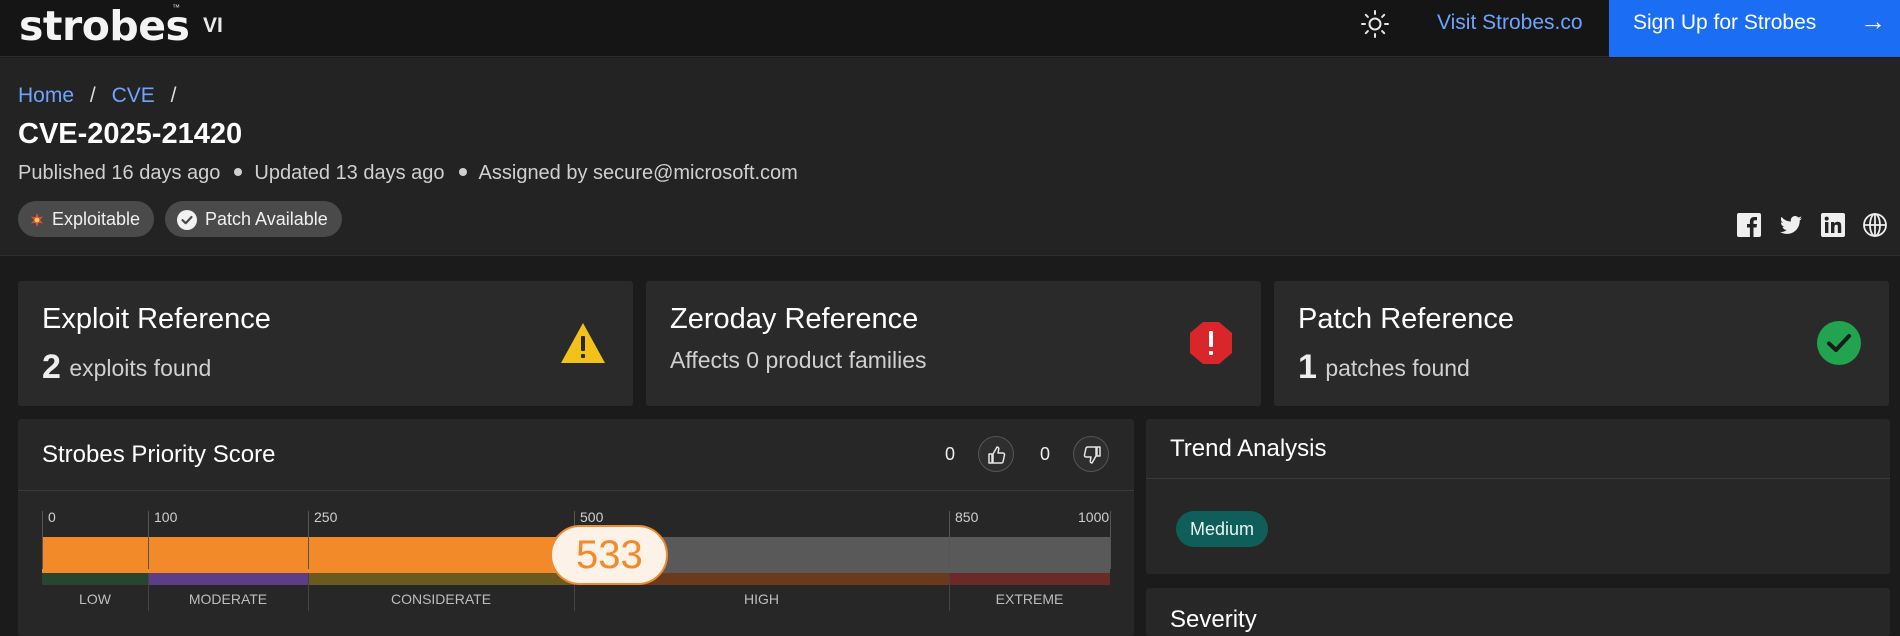 This screenshot has width=1900, height=636. Describe the element at coordinates (1791, 225) in the screenshot. I see `twitter-icon` at that location.